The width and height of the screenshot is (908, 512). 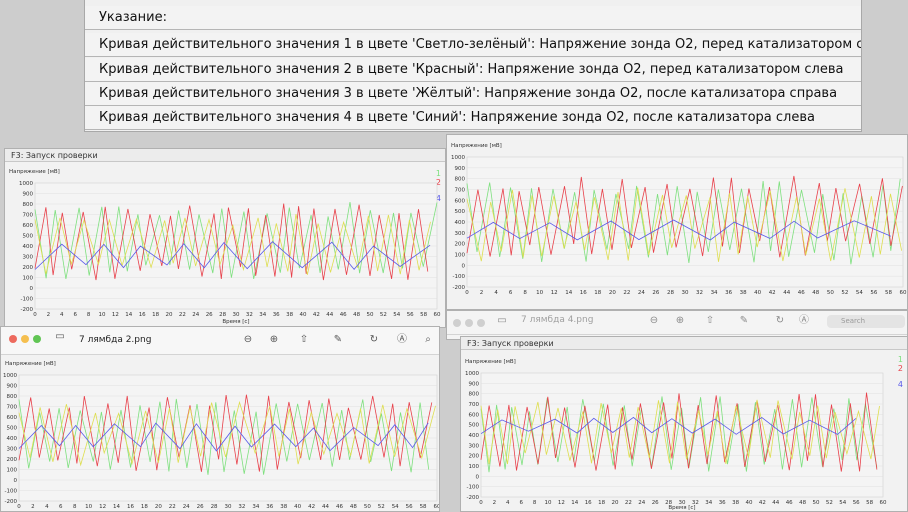 What do you see at coordinates (786, 293) in the screenshot?
I see `x-tick-label: 44` at bounding box center [786, 293].